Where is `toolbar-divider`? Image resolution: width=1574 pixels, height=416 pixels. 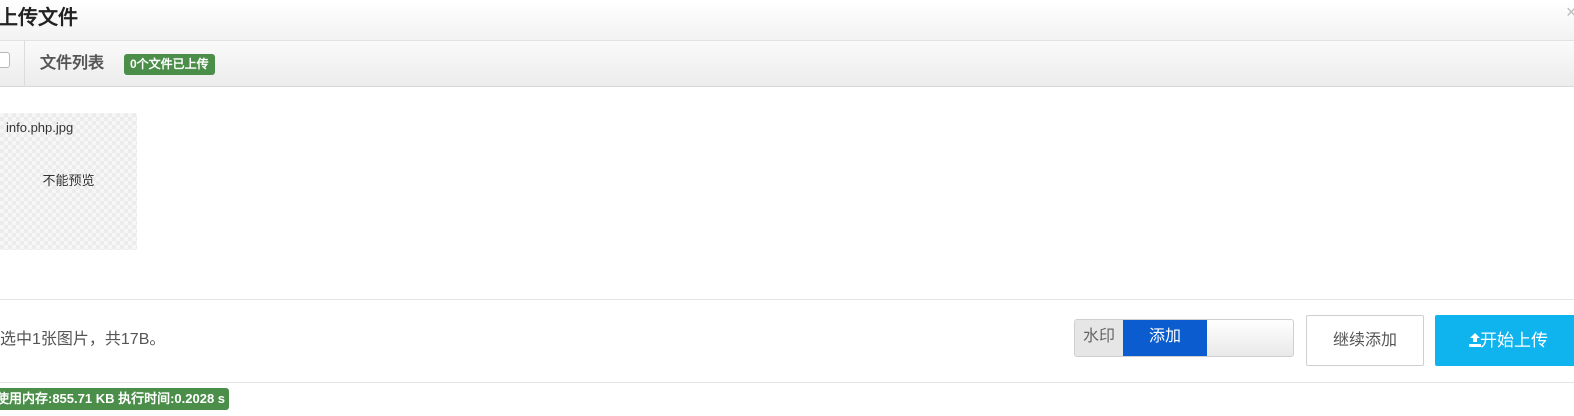 toolbar-divider is located at coordinates (24, 63).